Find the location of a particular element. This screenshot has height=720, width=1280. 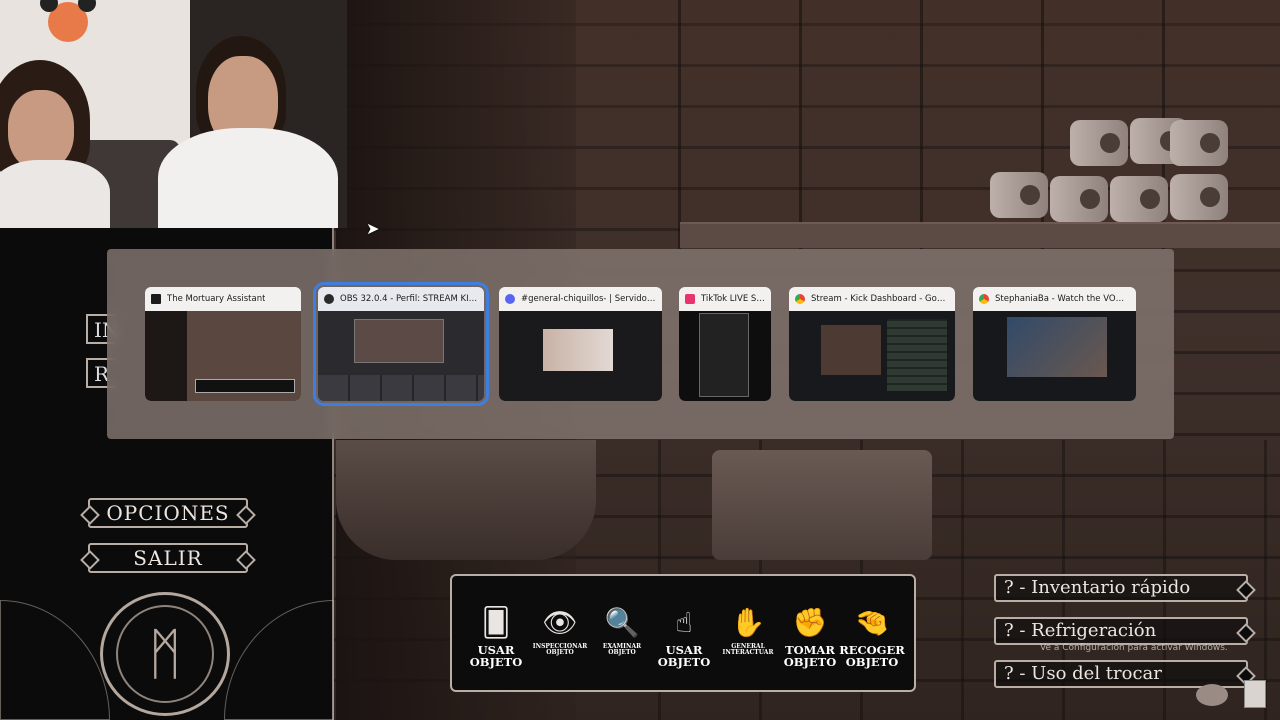

sink is located at coordinates (466, 500).